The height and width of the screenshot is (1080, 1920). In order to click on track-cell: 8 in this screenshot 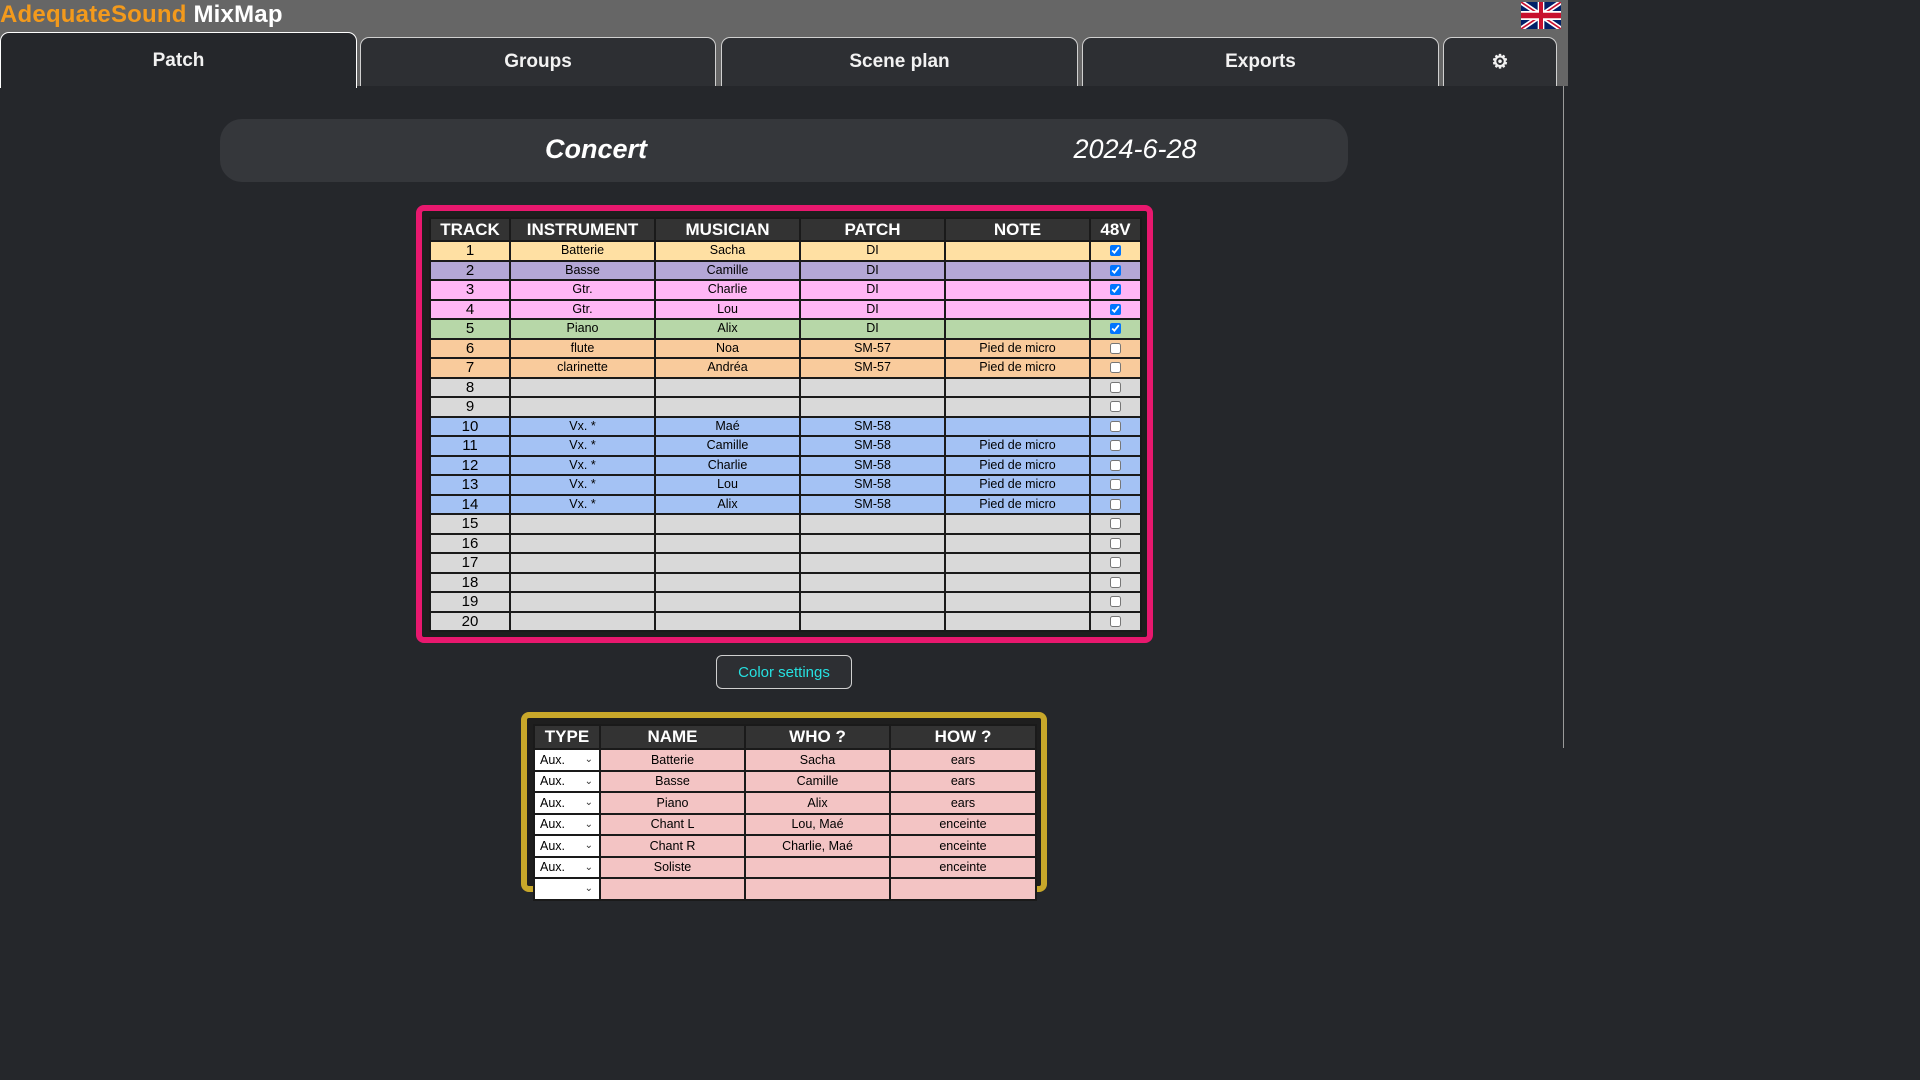, I will do `click(470, 387)`.